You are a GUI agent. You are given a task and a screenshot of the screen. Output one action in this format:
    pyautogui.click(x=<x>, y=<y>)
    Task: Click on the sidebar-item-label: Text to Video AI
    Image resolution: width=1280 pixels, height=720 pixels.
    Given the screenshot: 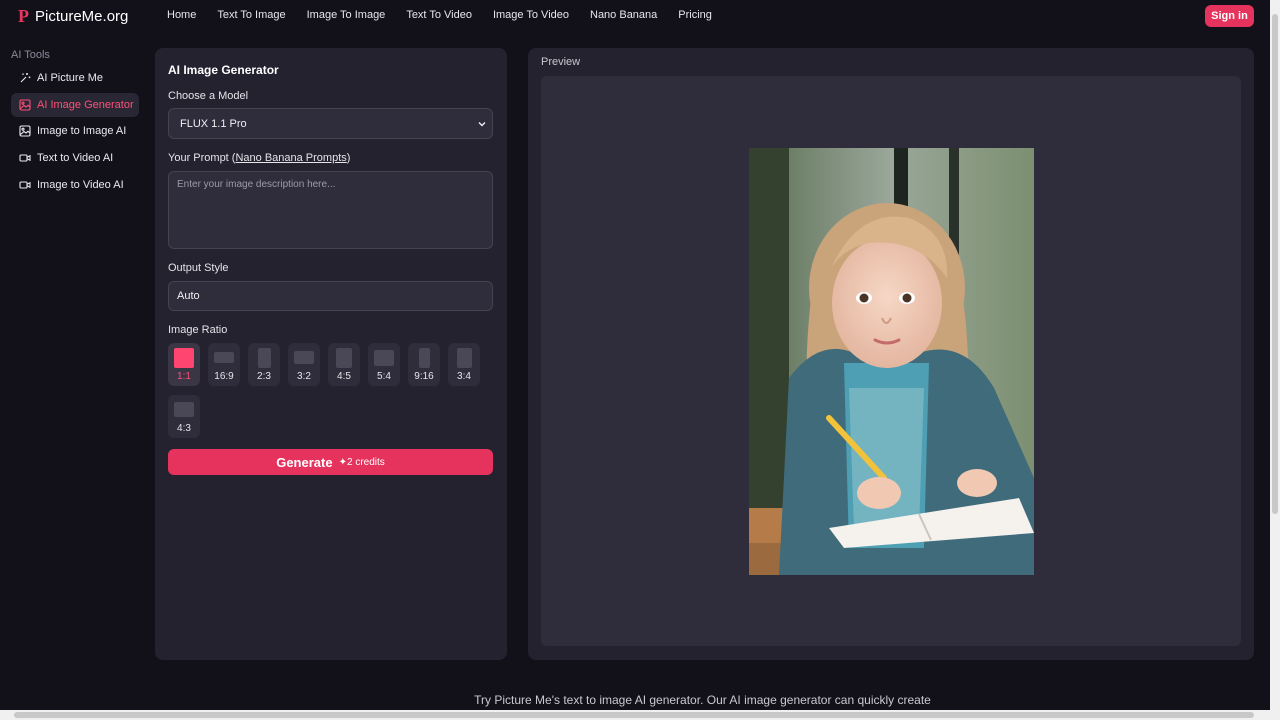 What is the action you would take?
    pyautogui.click(x=75, y=158)
    